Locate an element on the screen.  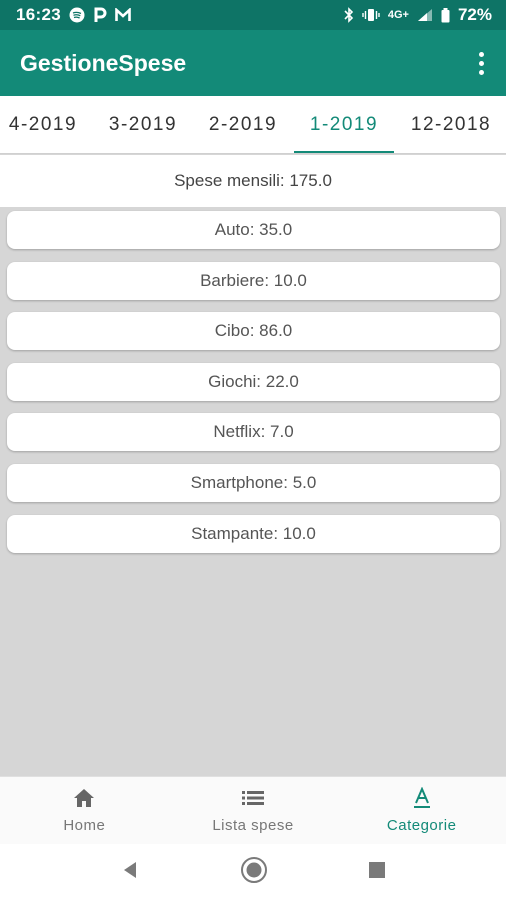
home-button-icon is located at coordinates (254, 872).